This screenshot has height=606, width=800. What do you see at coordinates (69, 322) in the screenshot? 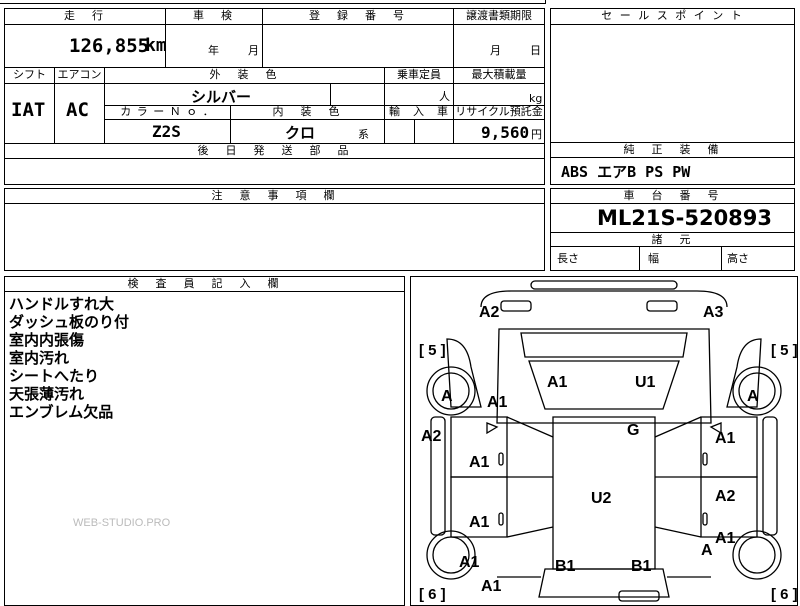
I see `inspector-note: ダッシュ板のり付` at bounding box center [69, 322].